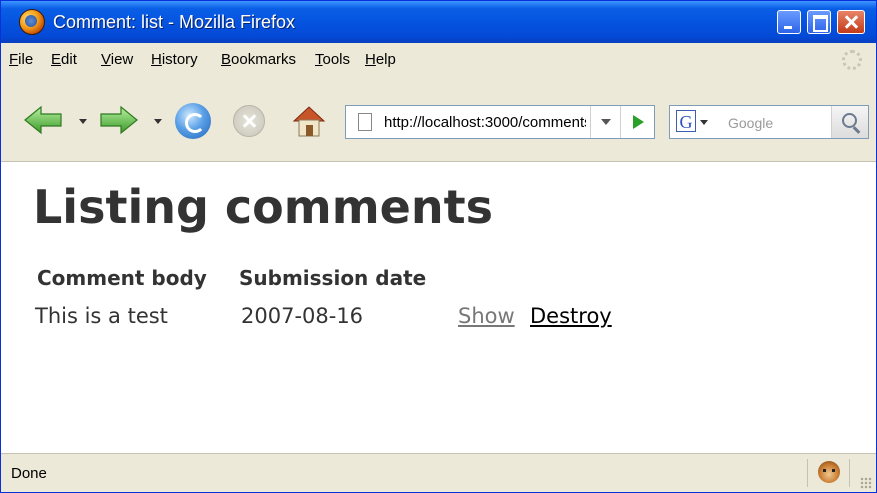  Describe the element at coordinates (332, 59) in the screenshot. I see `menu-tools: Tools` at that location.